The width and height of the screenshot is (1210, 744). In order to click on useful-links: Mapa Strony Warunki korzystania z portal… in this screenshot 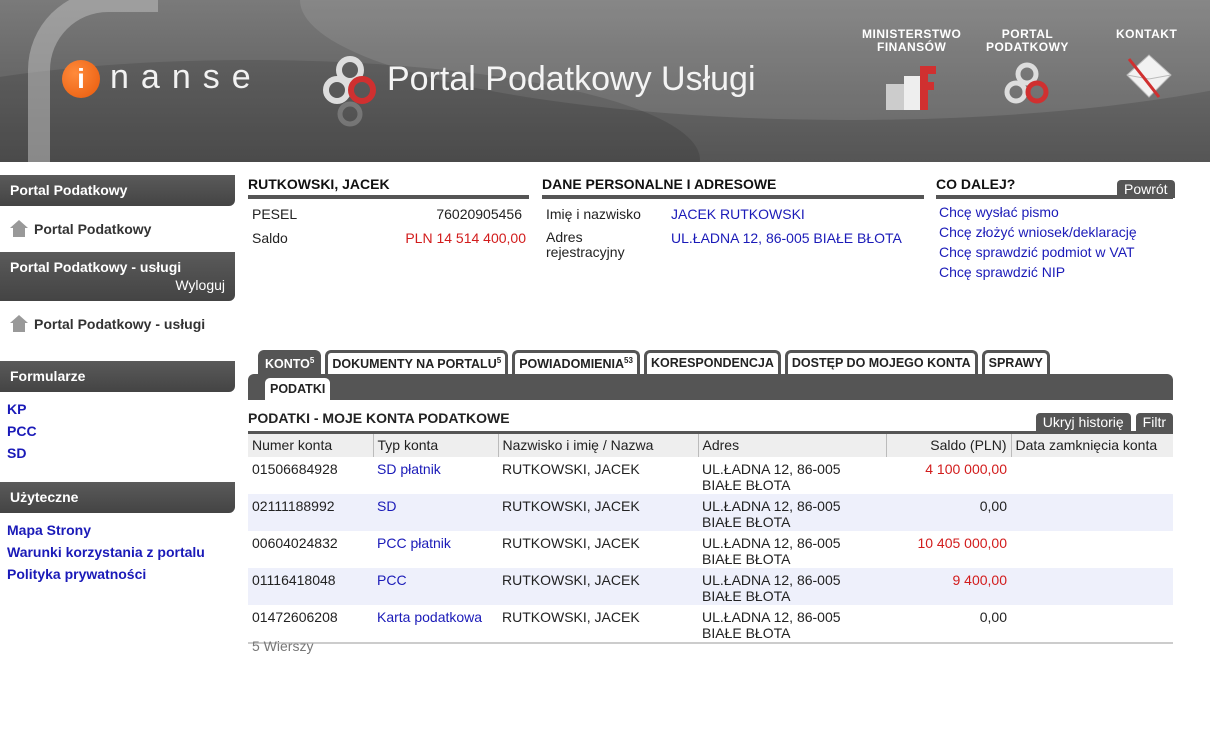, I will do `click(117, 558)`.